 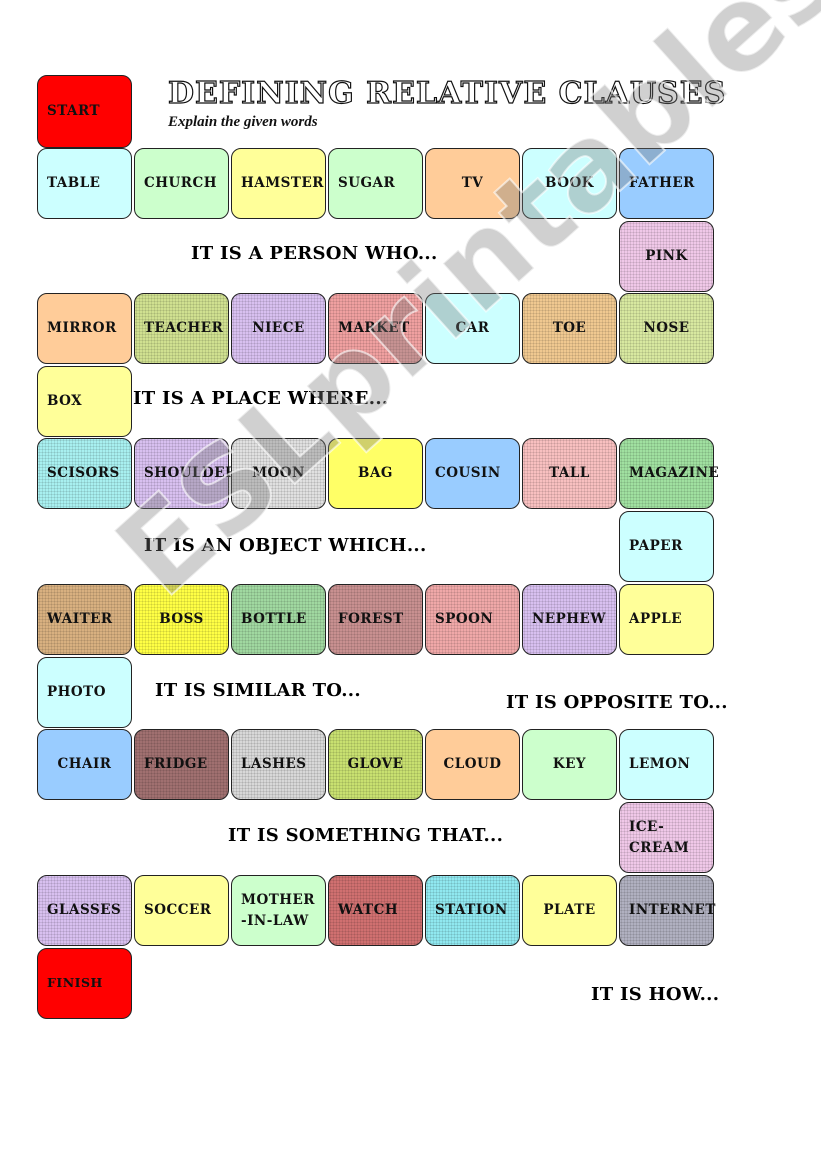 I want to click on square-fridge: FRIDGE, so click(x=181, y=764).